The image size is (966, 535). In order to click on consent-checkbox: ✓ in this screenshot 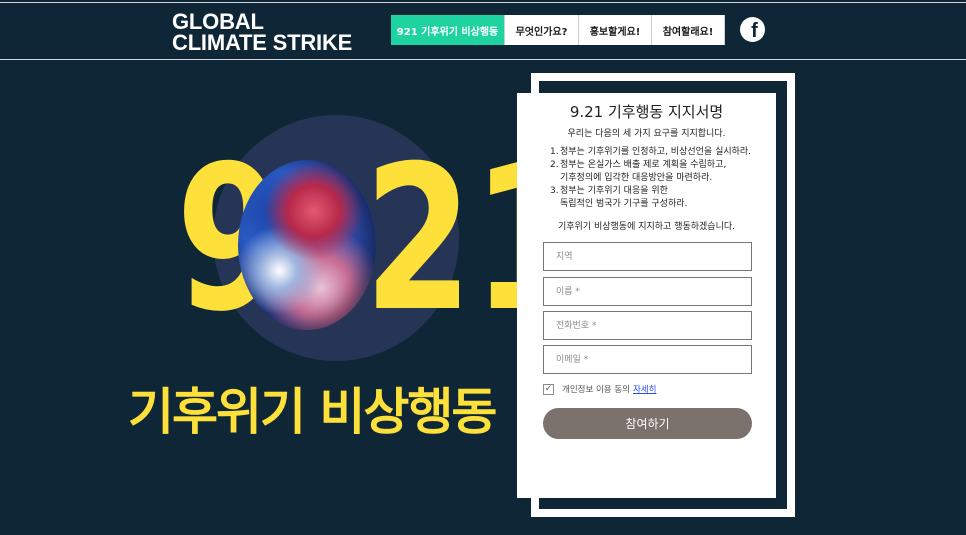, I will do `click(548, 389)`.